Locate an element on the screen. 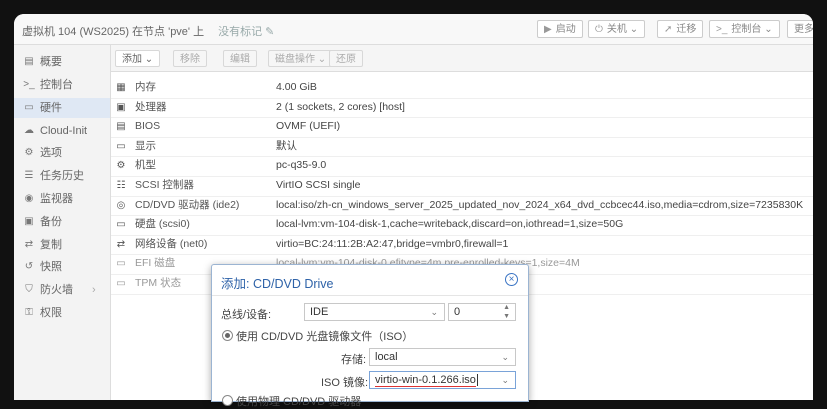 This screenshot has height=409, width=827. close-icon: × is located at coordinates (511, 279).